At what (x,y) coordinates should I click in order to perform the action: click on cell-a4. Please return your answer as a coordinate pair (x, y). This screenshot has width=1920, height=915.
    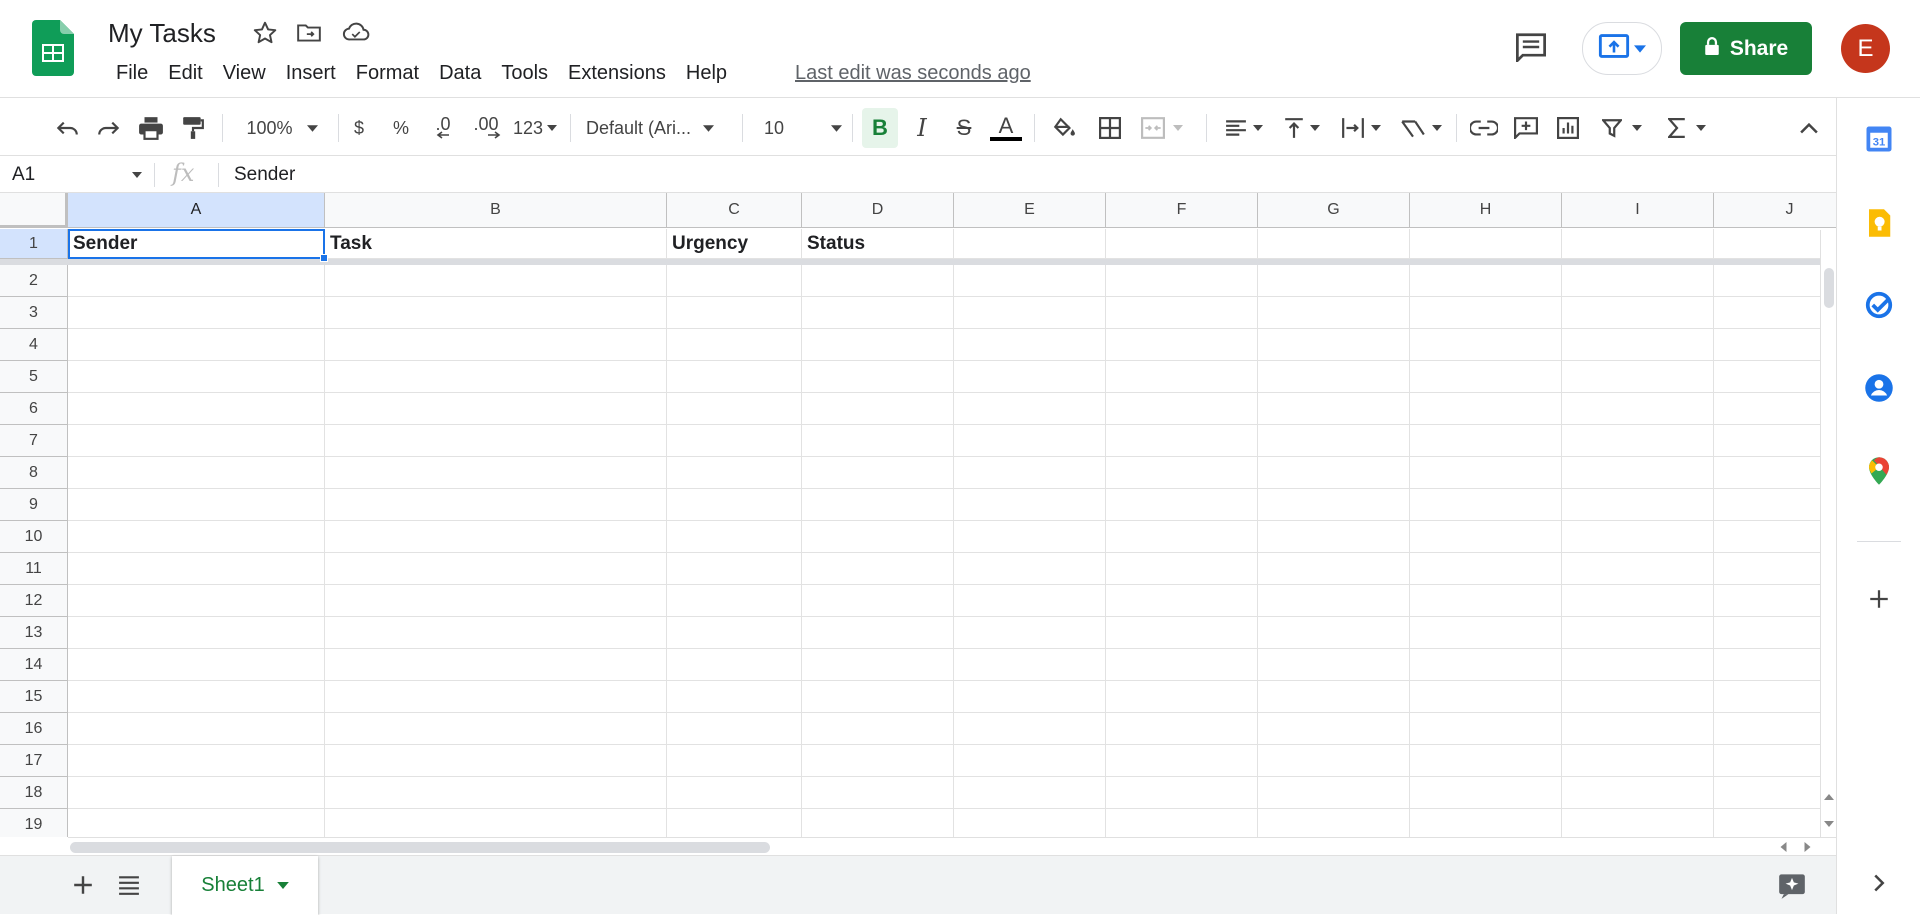
    Looking at the image, I should click on (196, 345).